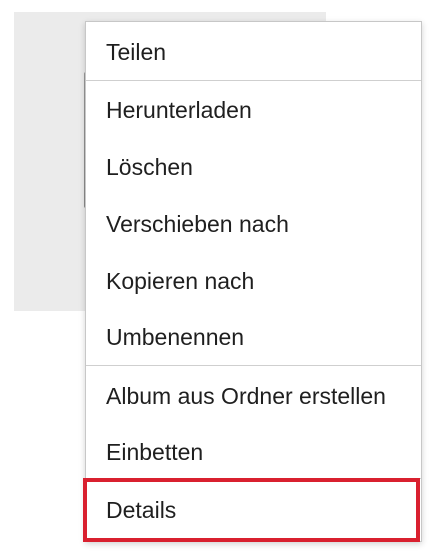  What do you see at coordinates (149, 167) in the screenshot?
I see `menu-item-label: Löschen` at bounding box center [149, 167].